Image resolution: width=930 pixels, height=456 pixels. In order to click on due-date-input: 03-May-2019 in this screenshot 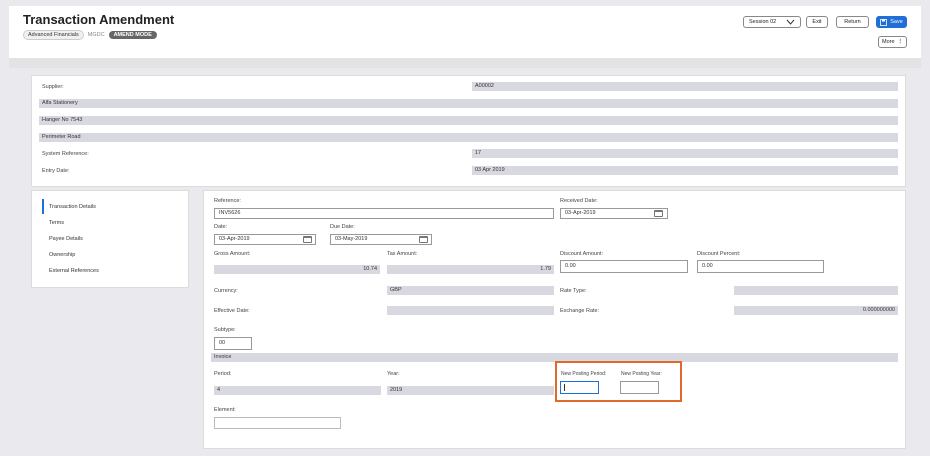, I will do `click(381, 239)`.